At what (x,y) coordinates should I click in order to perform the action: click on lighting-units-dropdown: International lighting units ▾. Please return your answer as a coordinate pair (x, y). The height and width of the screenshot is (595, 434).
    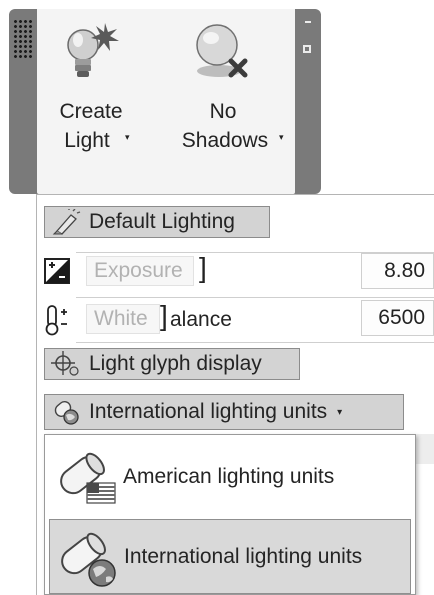
    Looking at the image, I should click on (224, 412).